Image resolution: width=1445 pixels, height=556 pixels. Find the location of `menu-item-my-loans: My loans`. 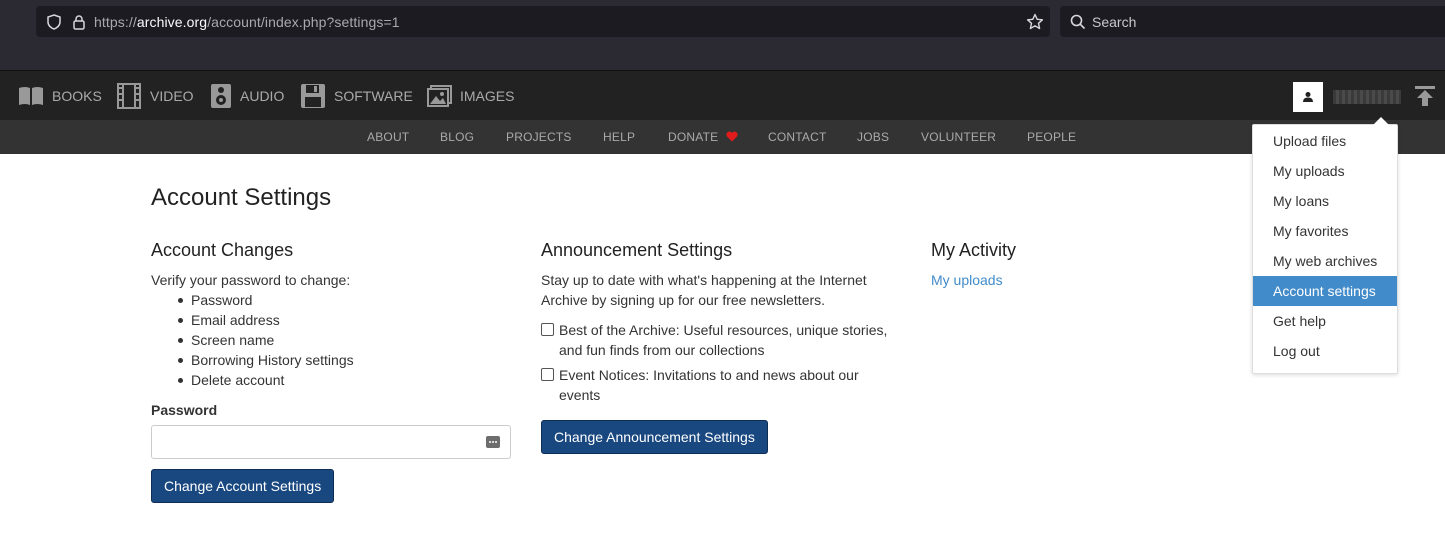

menu-item-my-loans: My loans is located at coordinates (1325, 201).